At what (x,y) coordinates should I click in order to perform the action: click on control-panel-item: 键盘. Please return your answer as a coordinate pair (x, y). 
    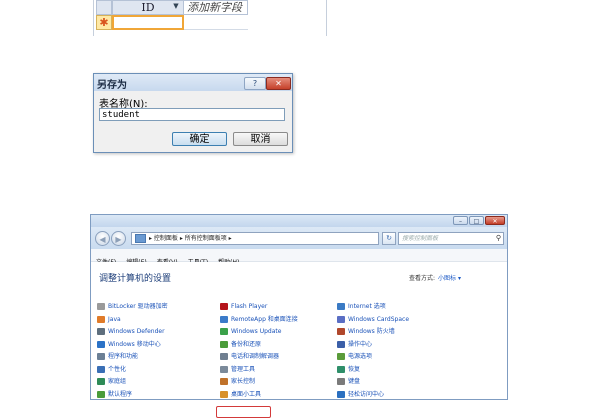
    Looking at the image, I should click on (348, 382).